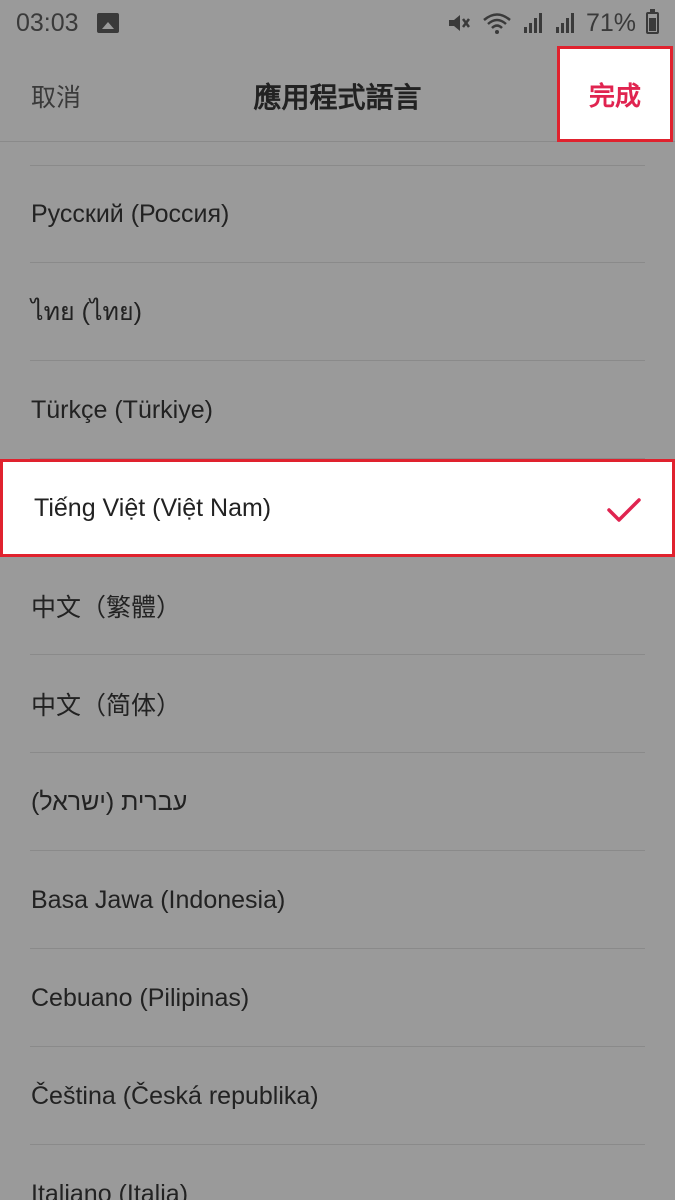  I want to click on language-option: 中文（简体）, so click(337, 704).